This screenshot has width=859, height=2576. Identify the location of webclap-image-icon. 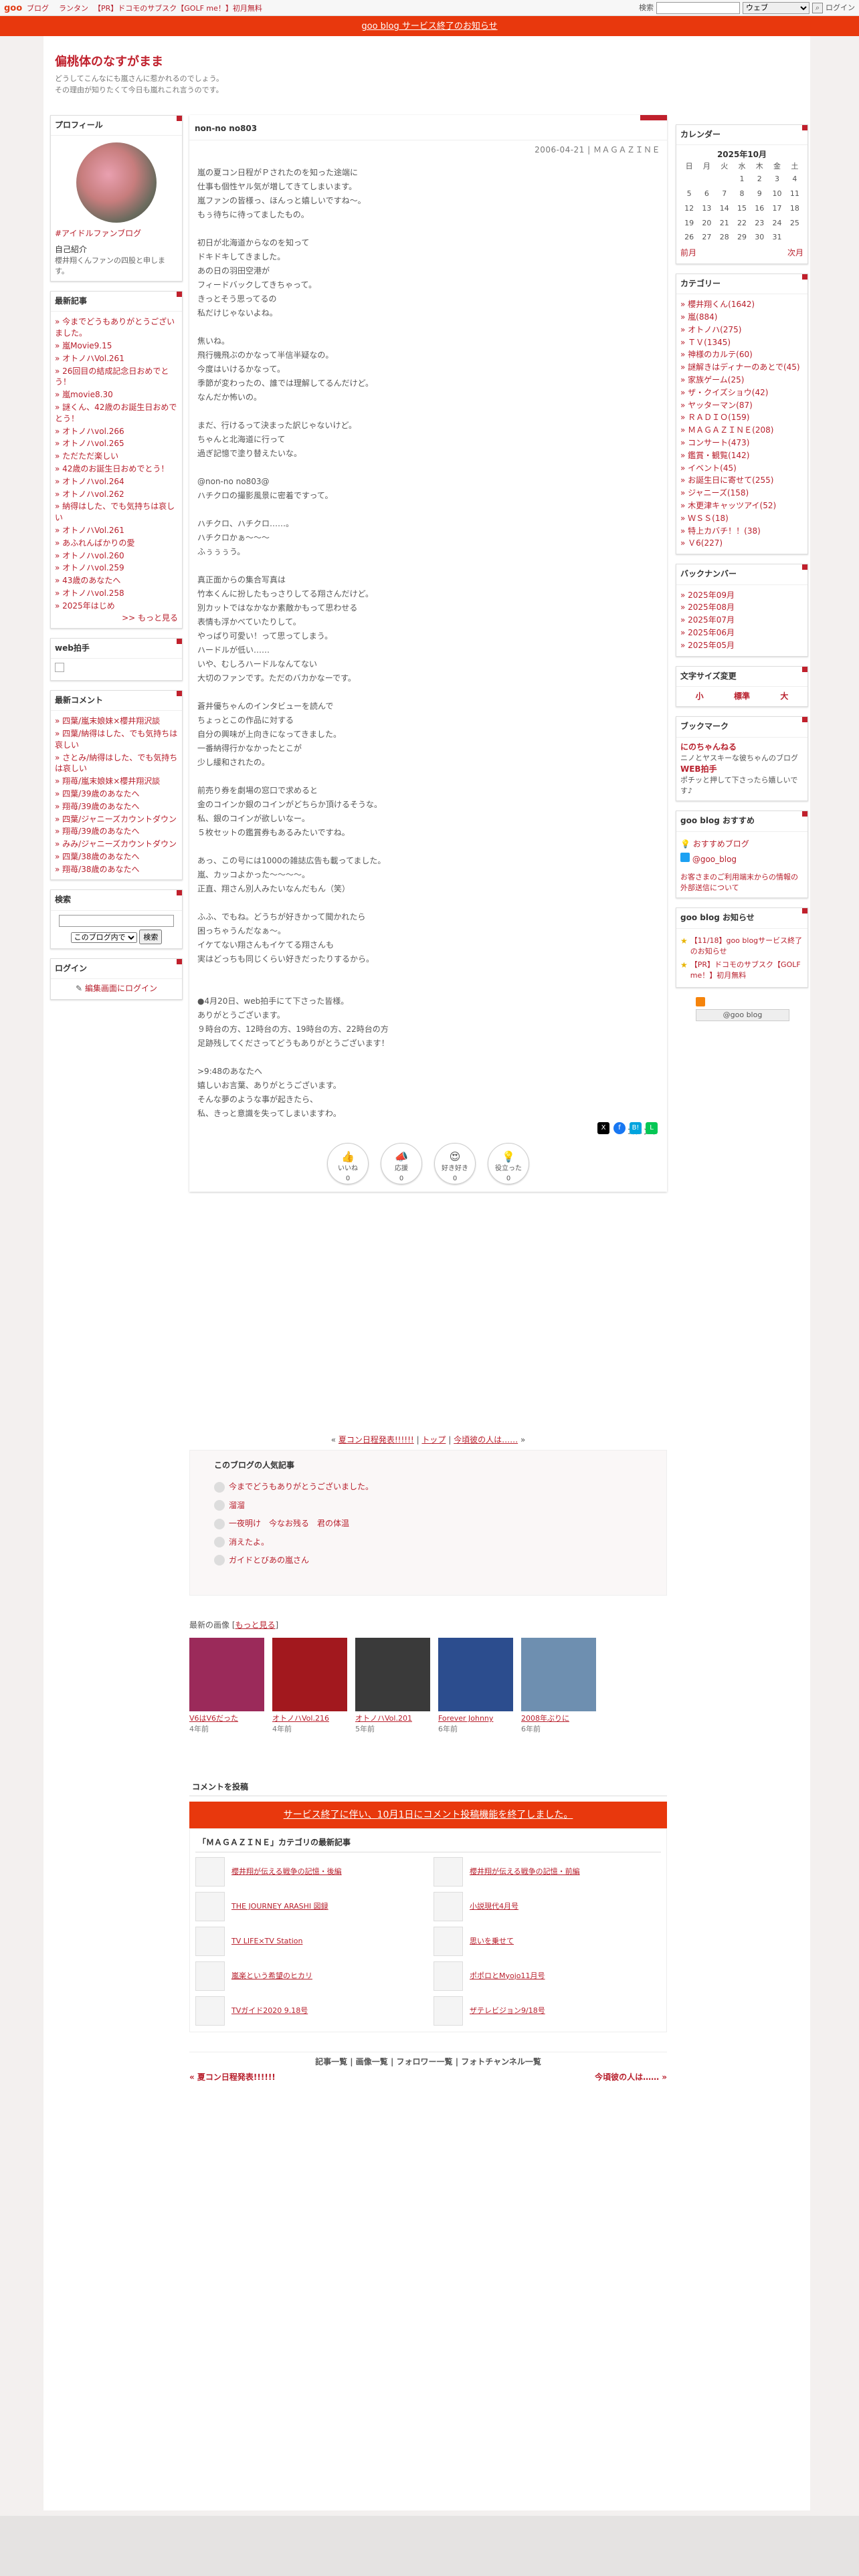
(59, 668).